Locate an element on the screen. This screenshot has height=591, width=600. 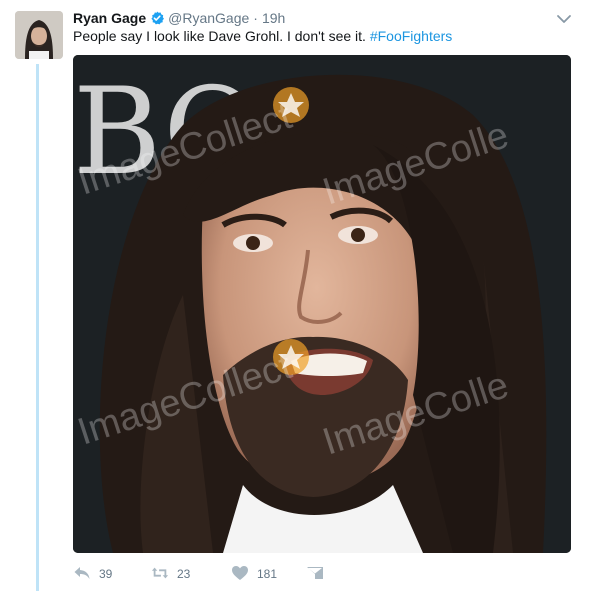
like-button: 181 is located at coordinates (254, 574).